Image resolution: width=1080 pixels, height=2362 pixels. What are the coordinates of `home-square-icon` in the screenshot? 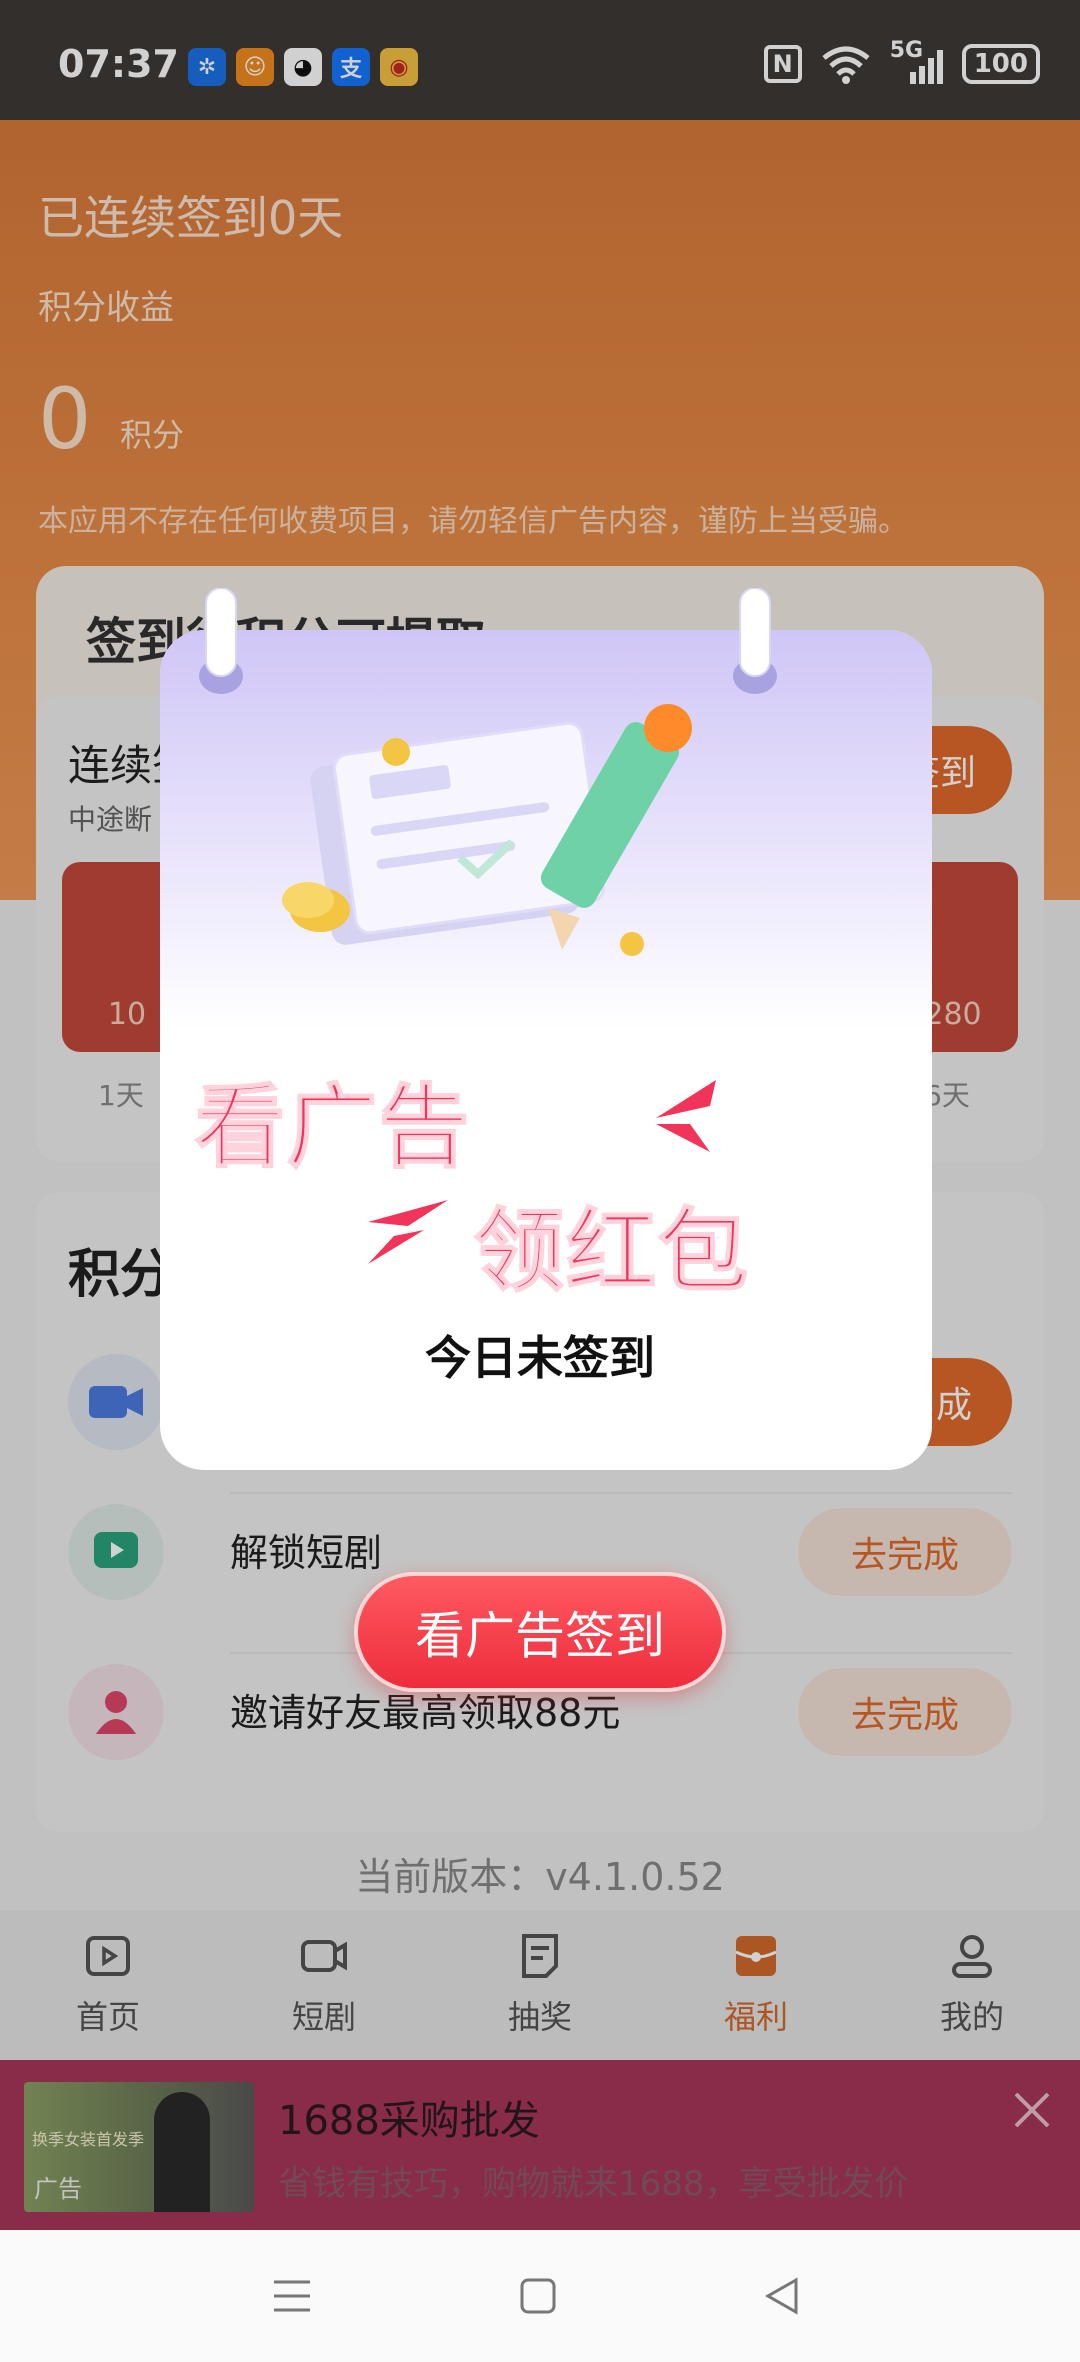 It's located at (538, 2296).